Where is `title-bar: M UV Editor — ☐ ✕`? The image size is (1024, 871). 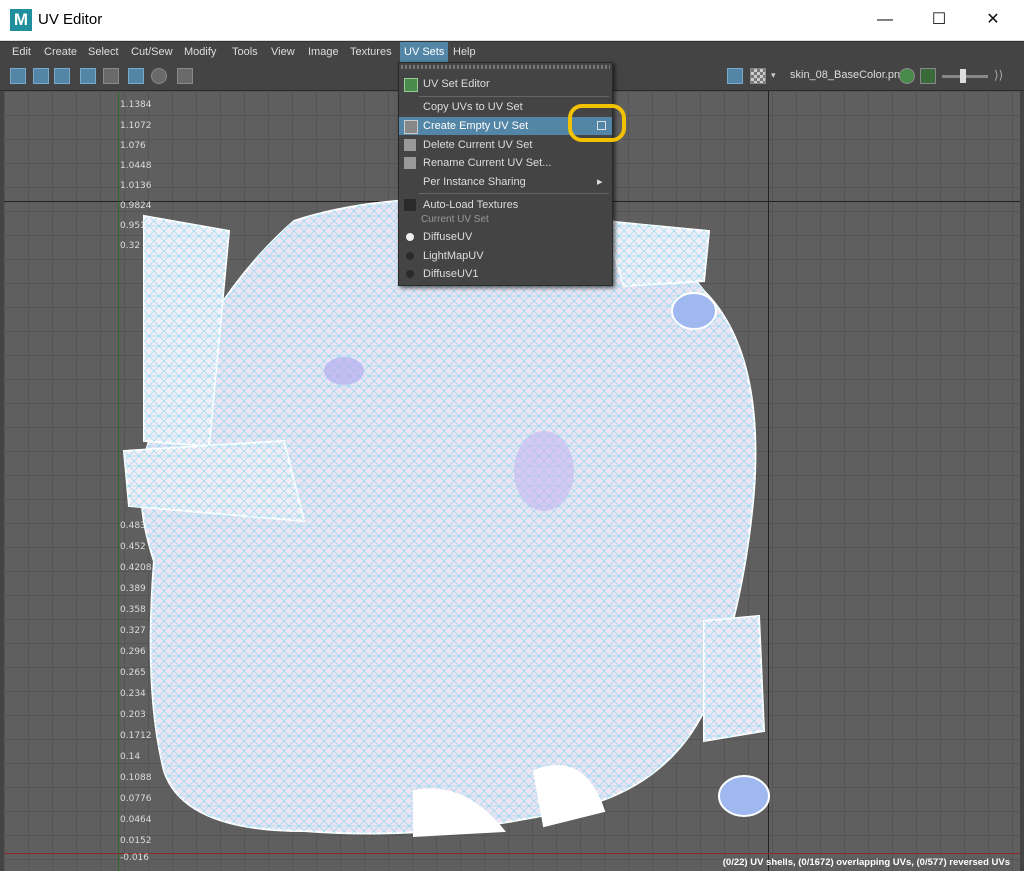 title-bar: M UV Editor — ☐ ✕ is located at coordinates (512, 20).